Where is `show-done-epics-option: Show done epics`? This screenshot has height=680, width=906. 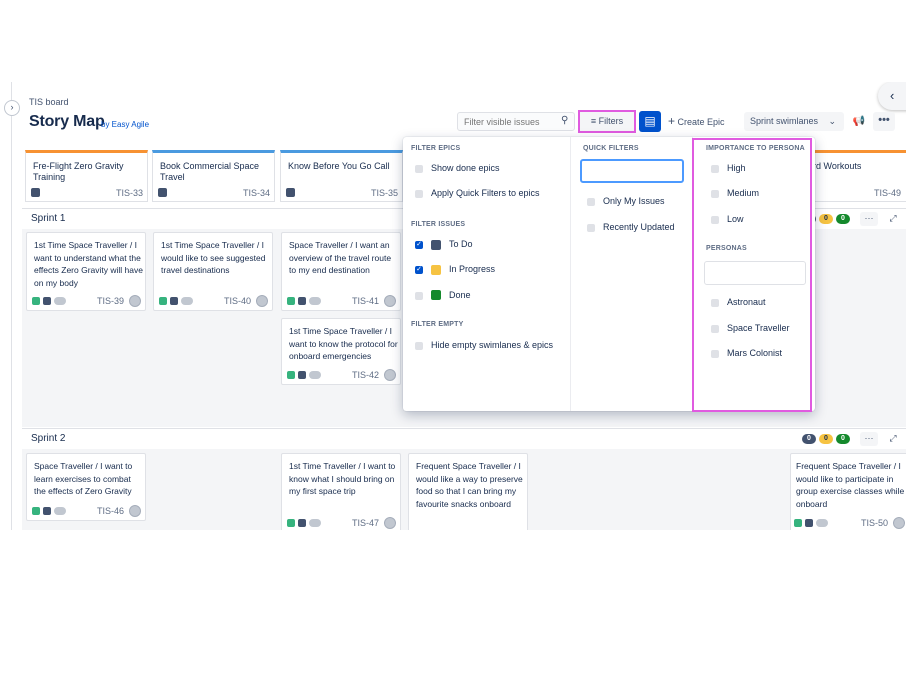
show-done-epics-option: Show done epics is located at coordinates (465, 168).